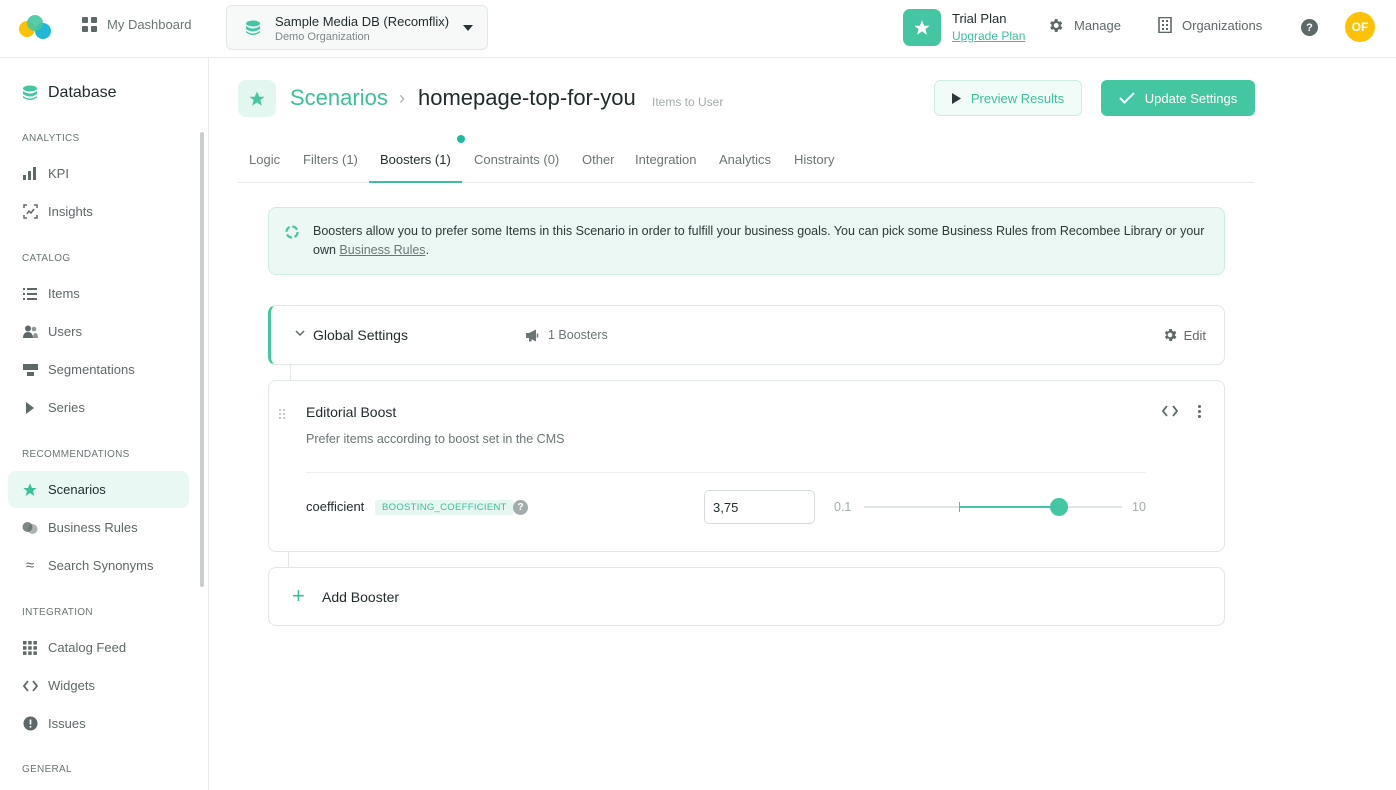 This screenshot has width=1396, height=790. What do you see at coordinates (137, 24) in the screenshot?
I see `my-dashboard-link: My Dashboard` at bounding box center [137, 24].